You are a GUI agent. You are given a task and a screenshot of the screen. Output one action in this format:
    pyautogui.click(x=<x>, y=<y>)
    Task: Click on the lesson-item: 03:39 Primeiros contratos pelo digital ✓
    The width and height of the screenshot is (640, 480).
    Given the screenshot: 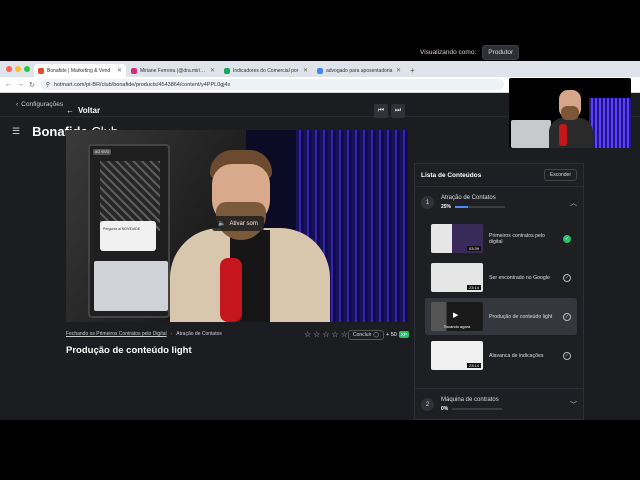 What is the action you would take?
    pyautogui.click(x=501, y=238)
    